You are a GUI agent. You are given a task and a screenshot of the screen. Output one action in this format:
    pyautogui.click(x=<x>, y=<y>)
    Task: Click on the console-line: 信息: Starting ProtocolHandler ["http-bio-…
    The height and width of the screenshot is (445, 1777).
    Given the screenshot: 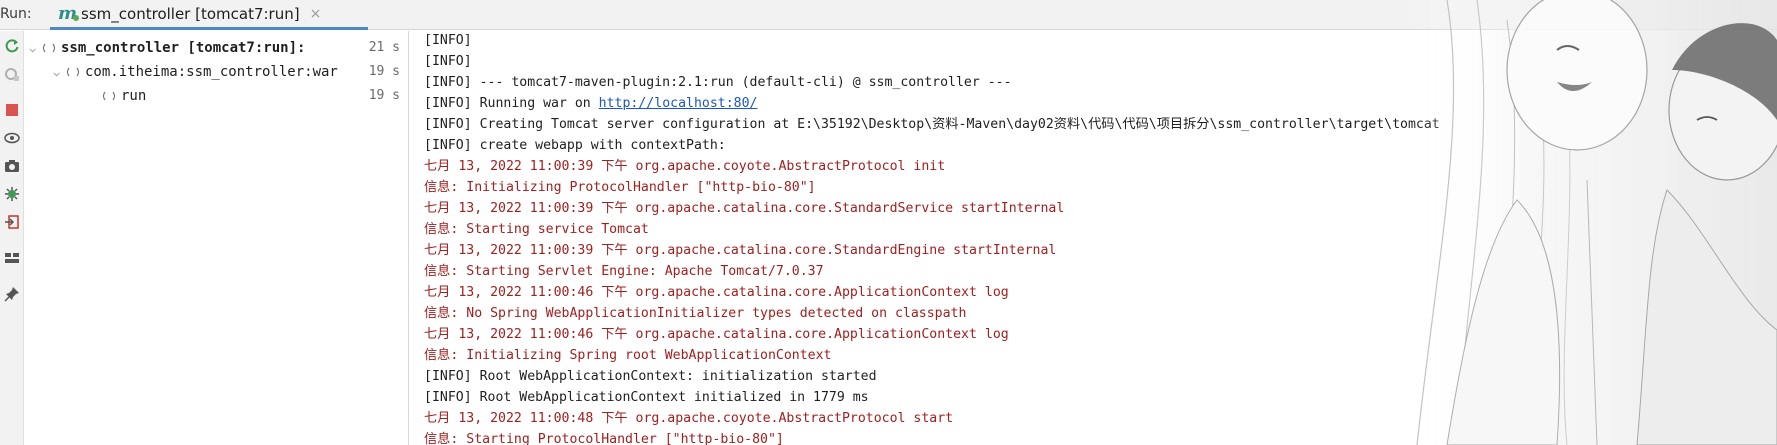 What is the action you would take?
    pyautogui.click(x=604, y=438)
    